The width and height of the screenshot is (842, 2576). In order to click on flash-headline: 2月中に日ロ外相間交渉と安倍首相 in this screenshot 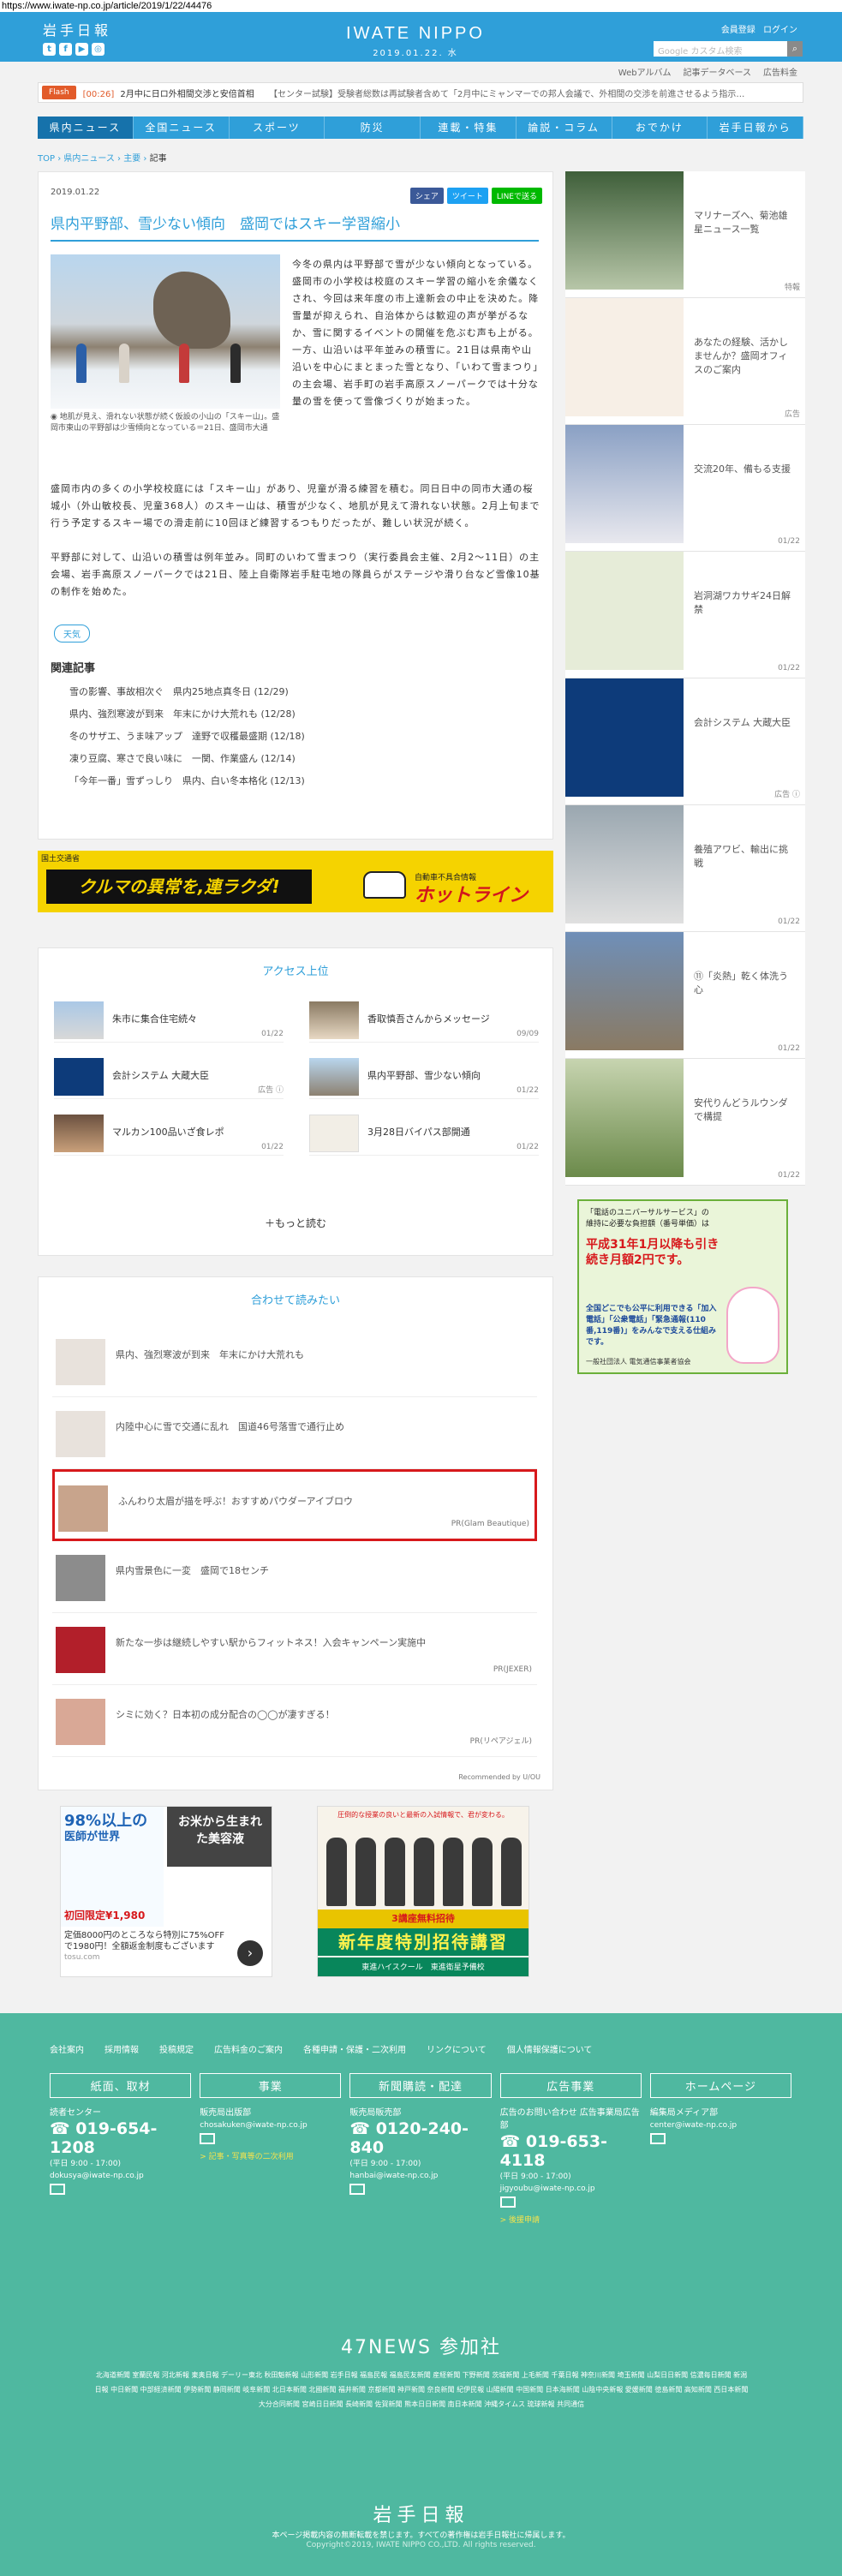, I will do `click(187, 95)`.